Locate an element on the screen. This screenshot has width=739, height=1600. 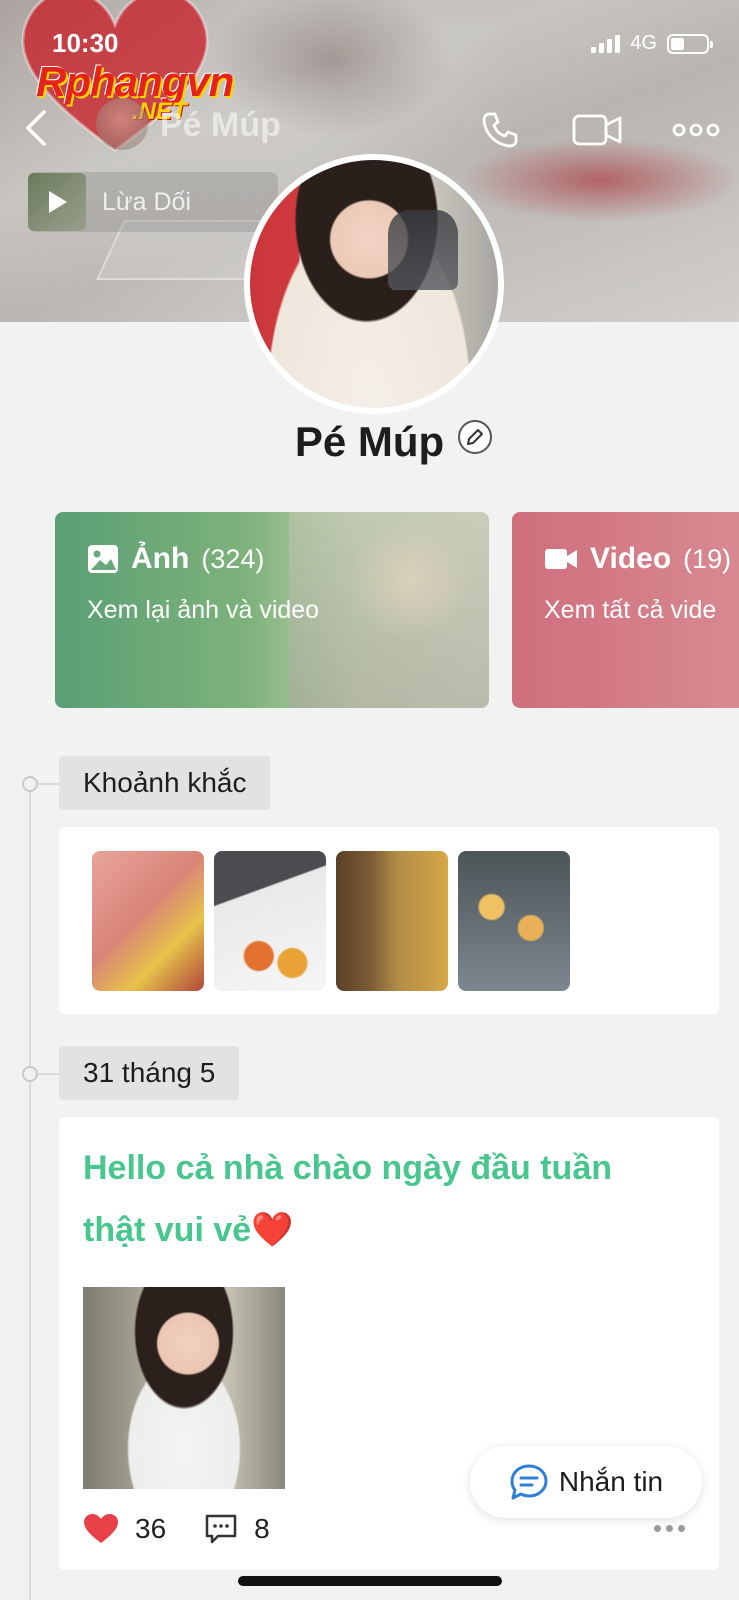
music-thumbnail is located at coordinates (57, 202).